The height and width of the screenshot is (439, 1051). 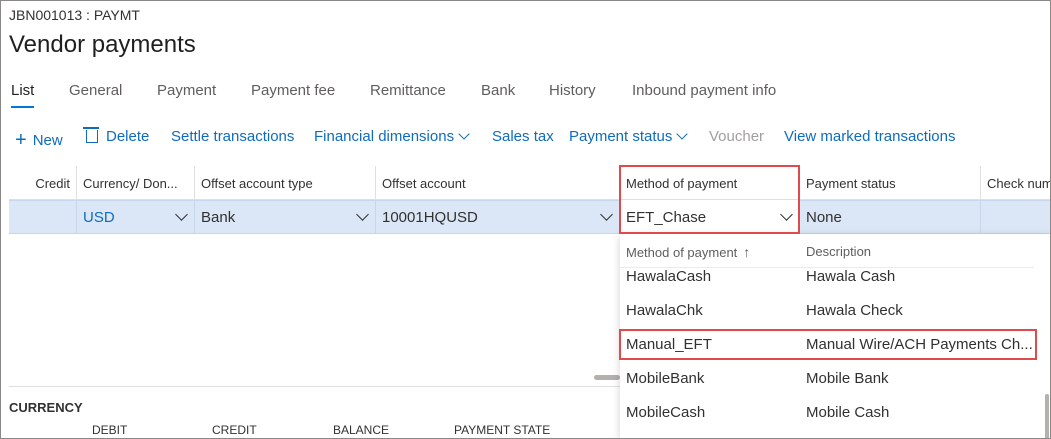 I want to click on lookup-item-hawalacash: HawalaCash Hawala Cash, so click(x=827, y=277).